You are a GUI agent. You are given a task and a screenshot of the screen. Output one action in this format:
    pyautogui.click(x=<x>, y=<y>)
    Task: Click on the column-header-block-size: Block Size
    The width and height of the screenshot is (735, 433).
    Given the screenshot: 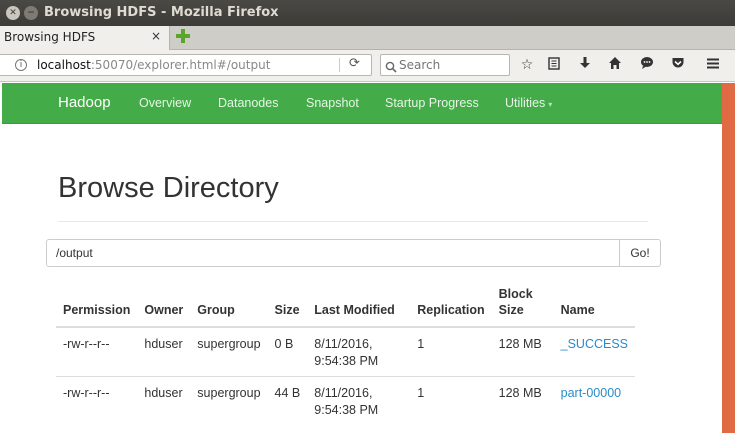 What is the action you would take?
    pyautogui.click(x=522, y=307)
    